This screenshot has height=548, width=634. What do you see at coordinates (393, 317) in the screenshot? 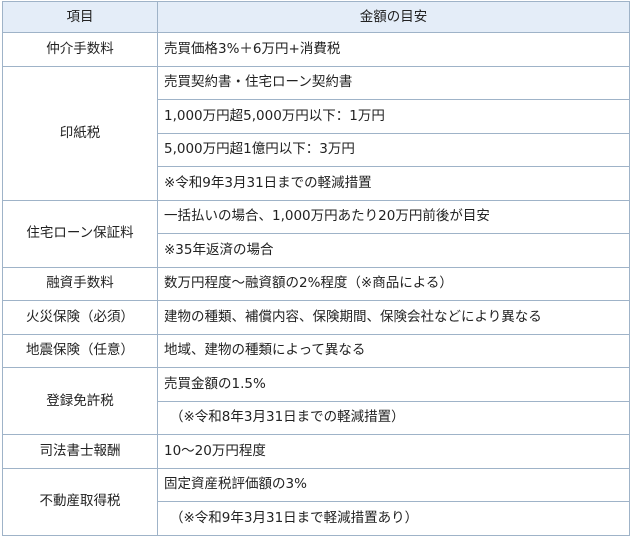
I see `row-value: 建物の種類、補償内容、保険期間、保険会社などにより異なる` at bounding box center [393, 317].